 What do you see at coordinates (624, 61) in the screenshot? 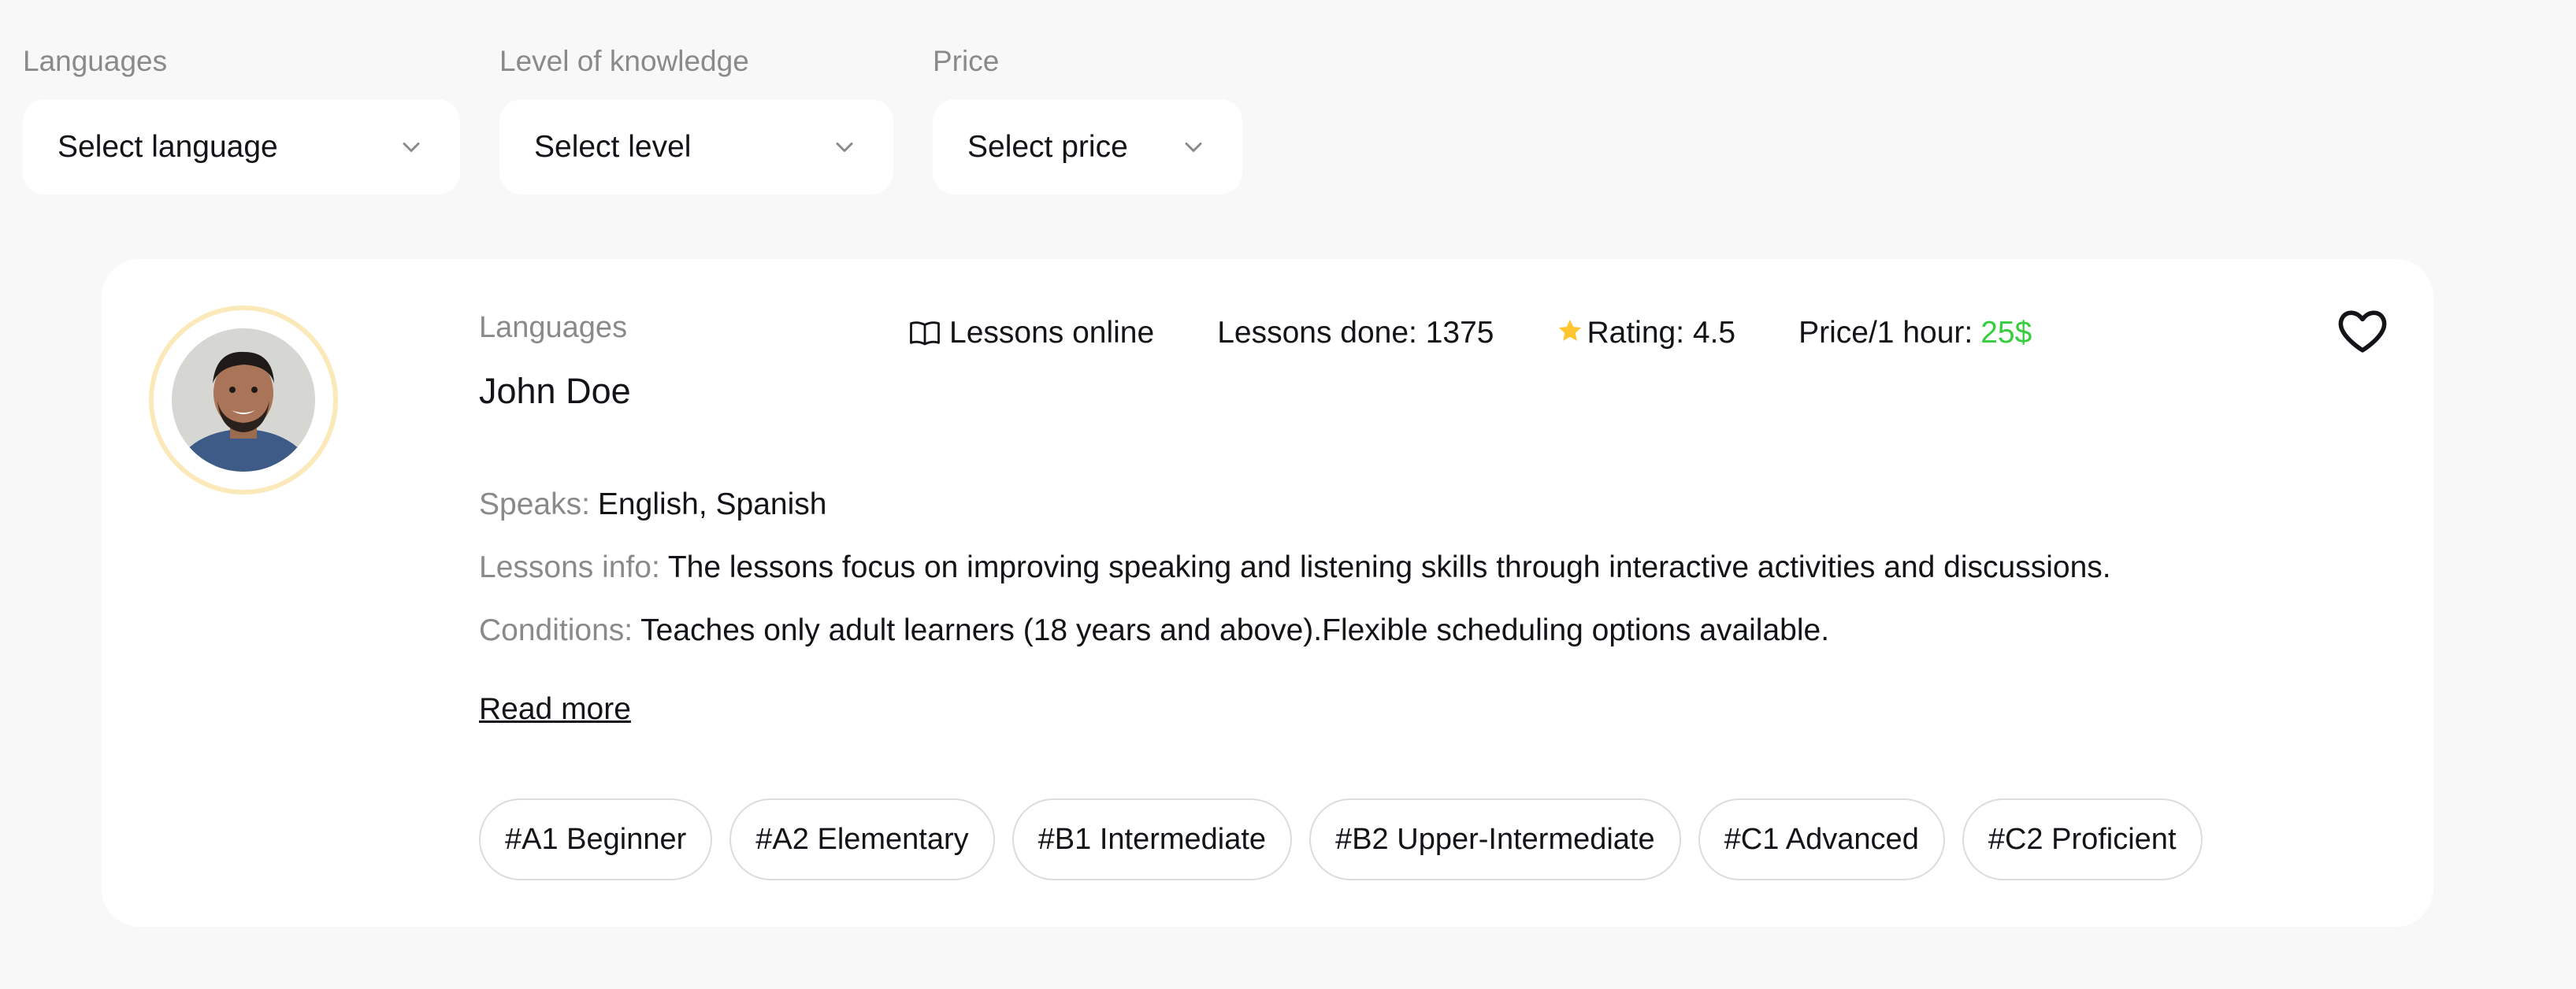
I see `level-filter-label: Level of knowledge` at bounding box center [624, 61].